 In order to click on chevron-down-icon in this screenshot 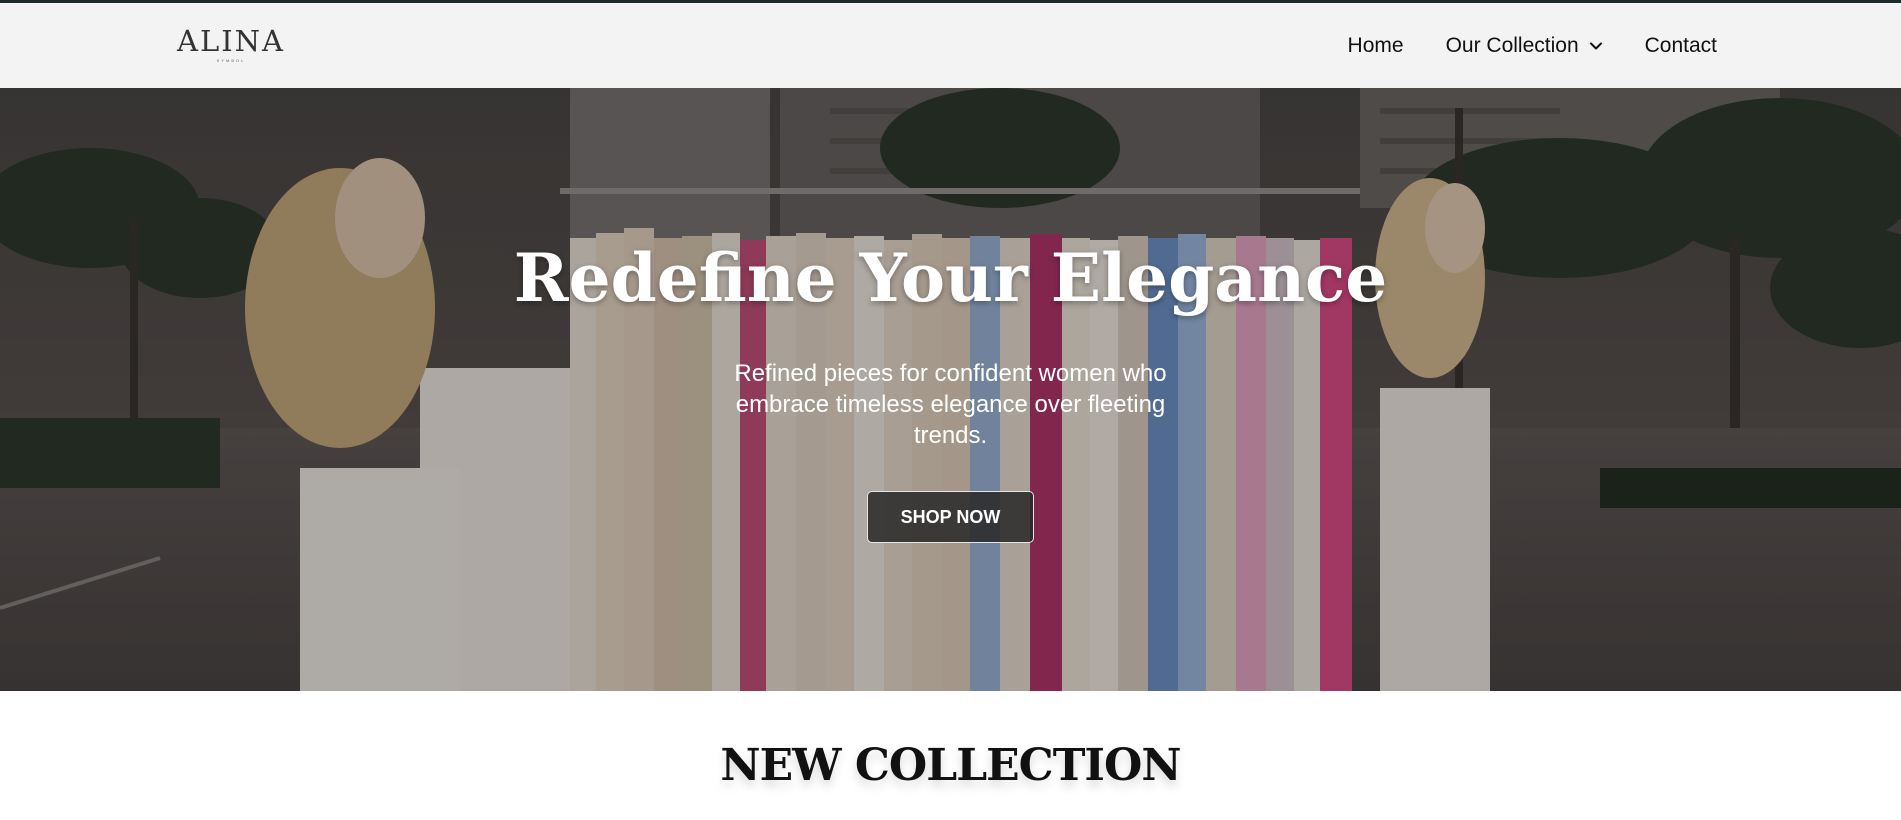, I will do `click(1595, 45)`.